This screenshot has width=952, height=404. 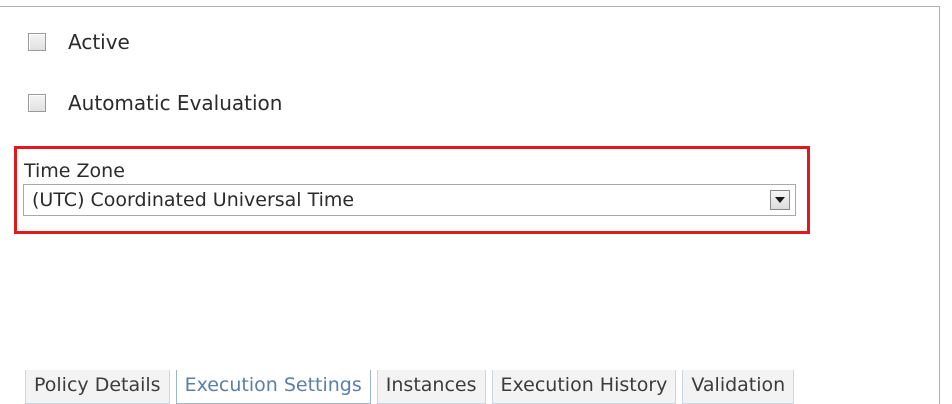 What do you see at coordinates (37, 103) in the screenshot?
I see `automatic-evaluation-checkbox` at bounding box center [37, 103].